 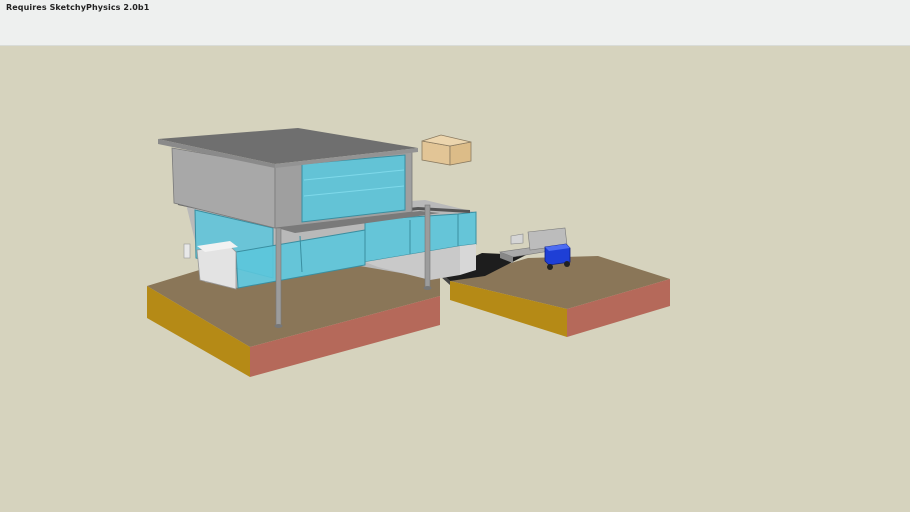 I want to click on cart-wheel-left, so click(x=550, y=267).